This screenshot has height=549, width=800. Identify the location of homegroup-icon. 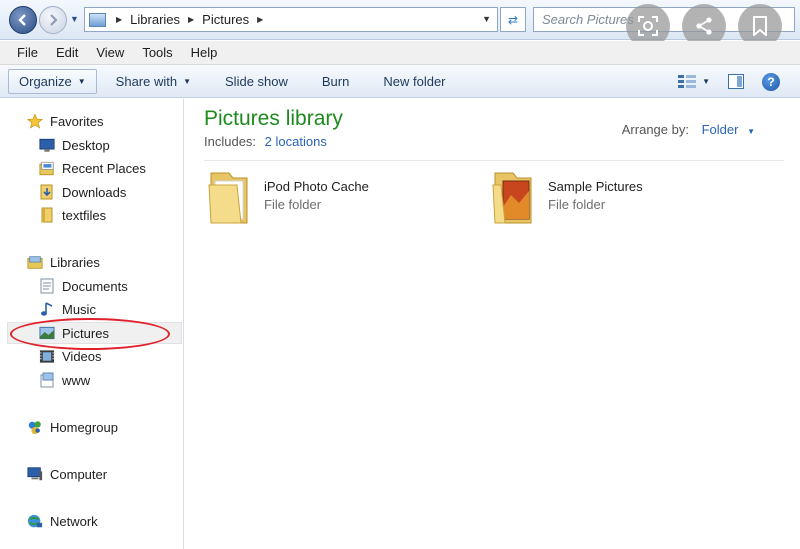
(35, 427).